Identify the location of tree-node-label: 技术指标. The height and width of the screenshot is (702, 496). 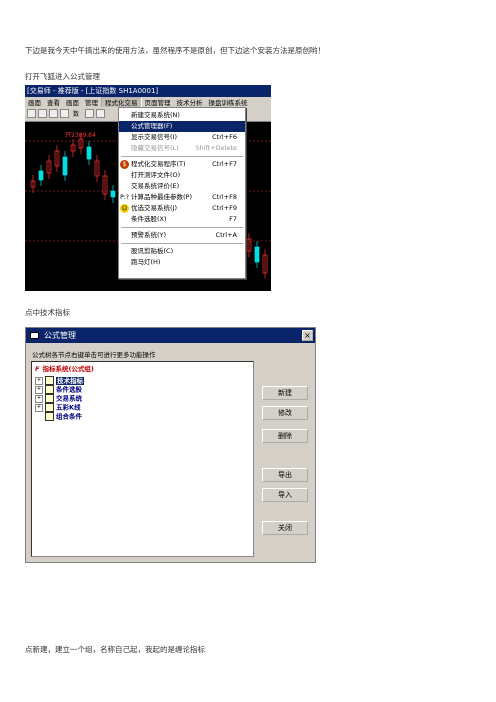
(70, 380).